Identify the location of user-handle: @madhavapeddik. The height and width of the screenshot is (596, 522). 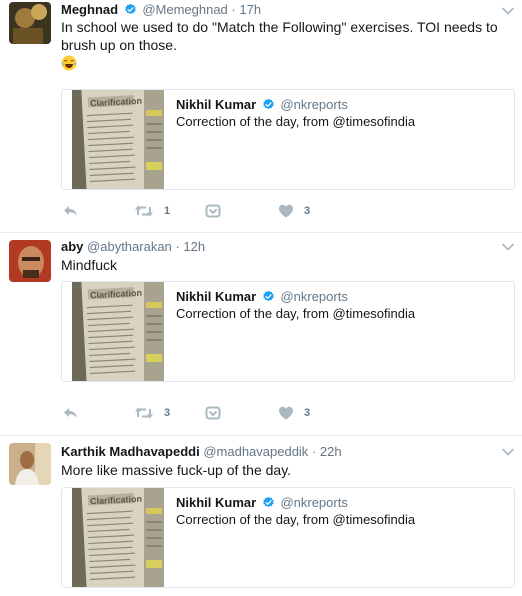
(255, 451).